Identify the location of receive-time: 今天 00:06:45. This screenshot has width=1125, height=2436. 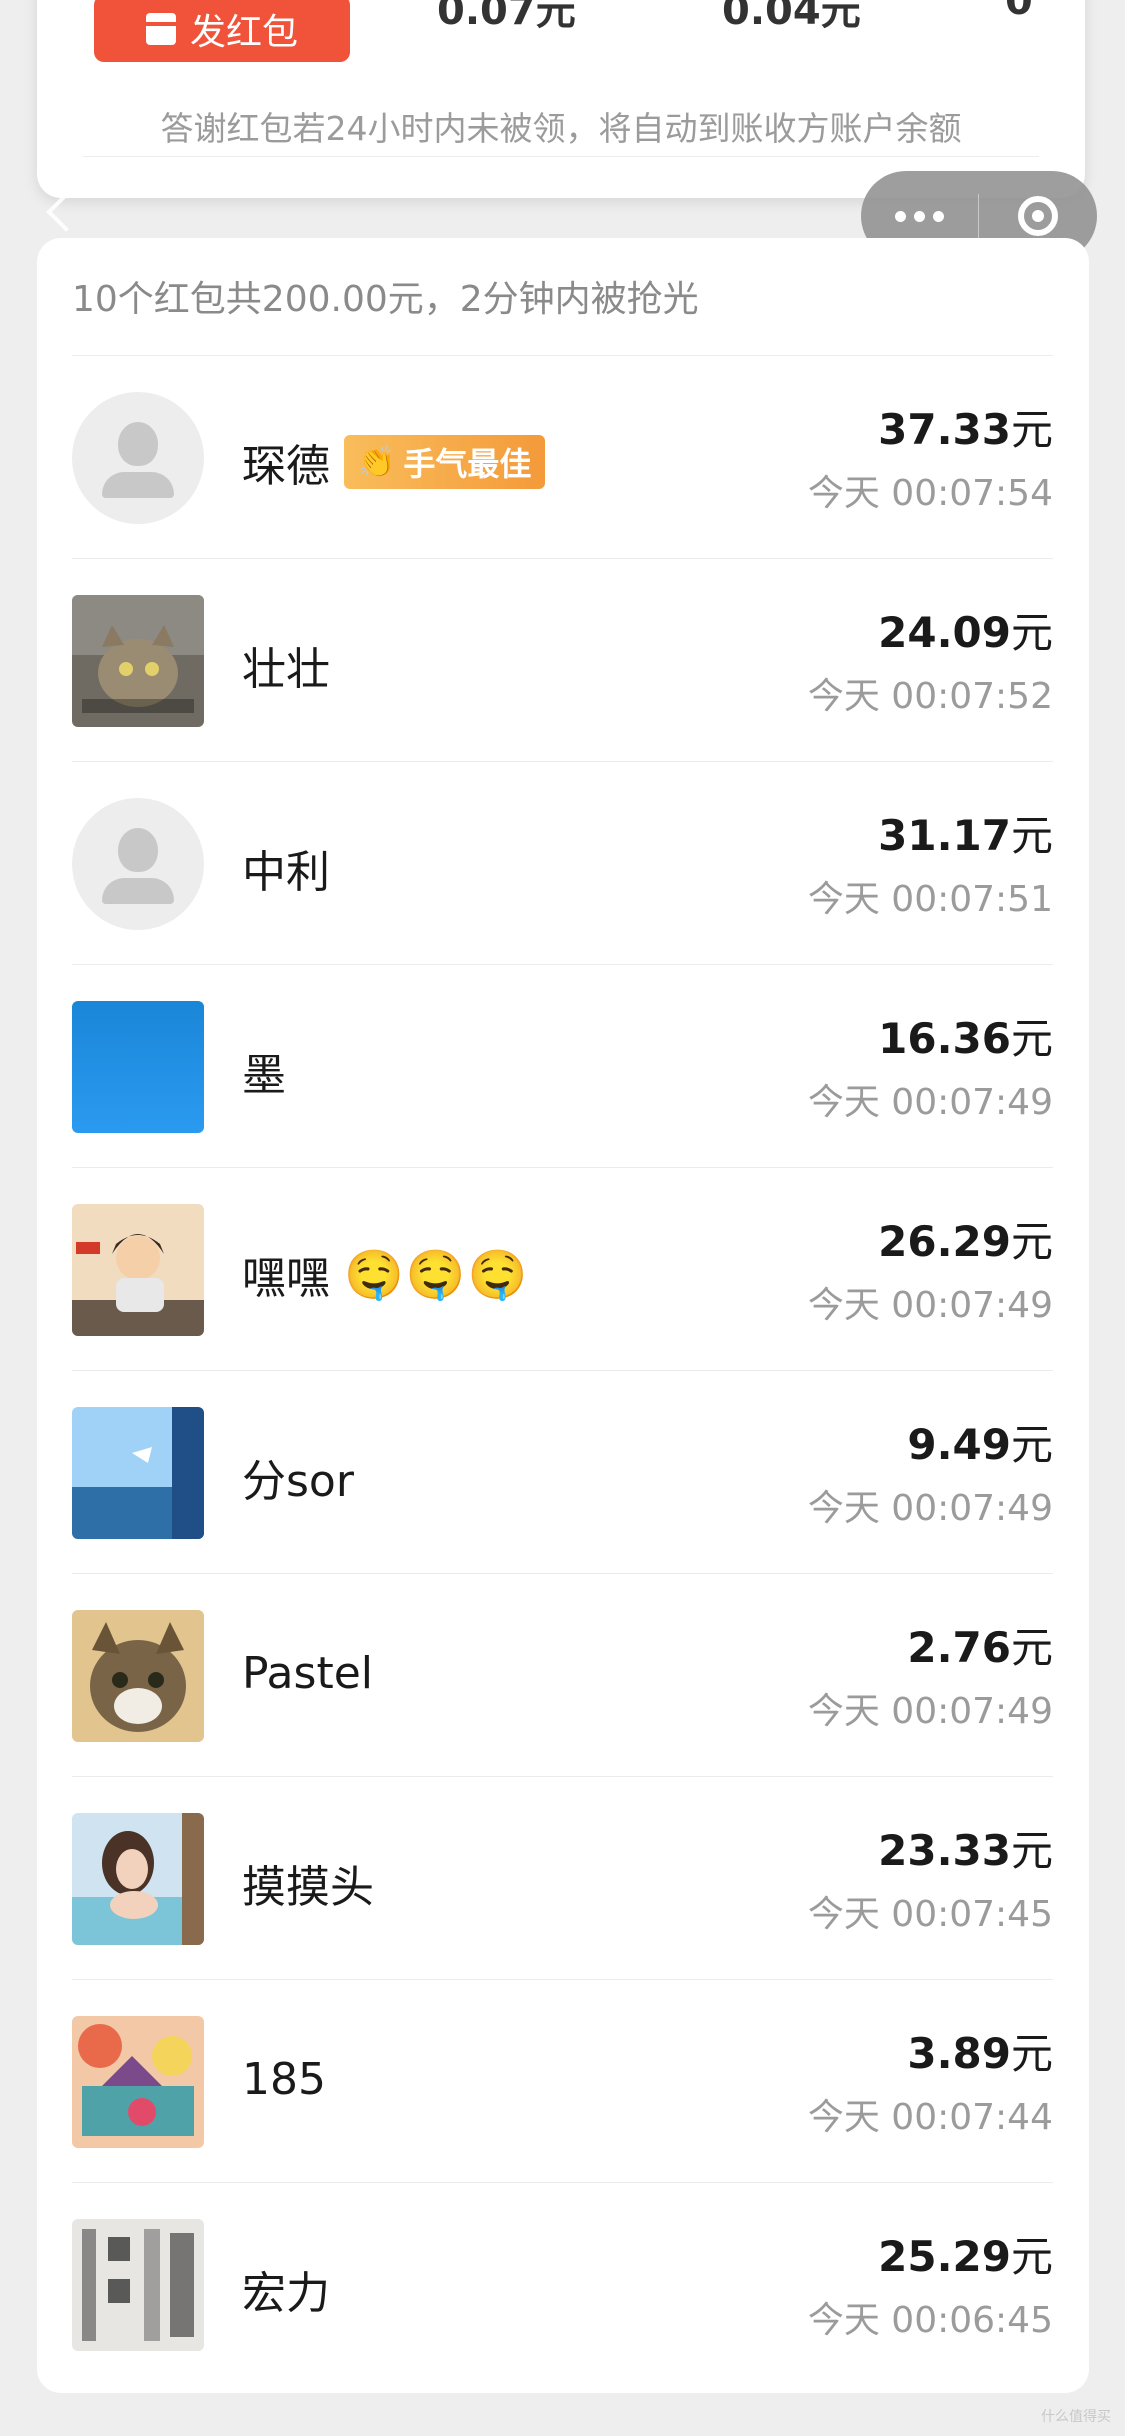
(930, 2320).